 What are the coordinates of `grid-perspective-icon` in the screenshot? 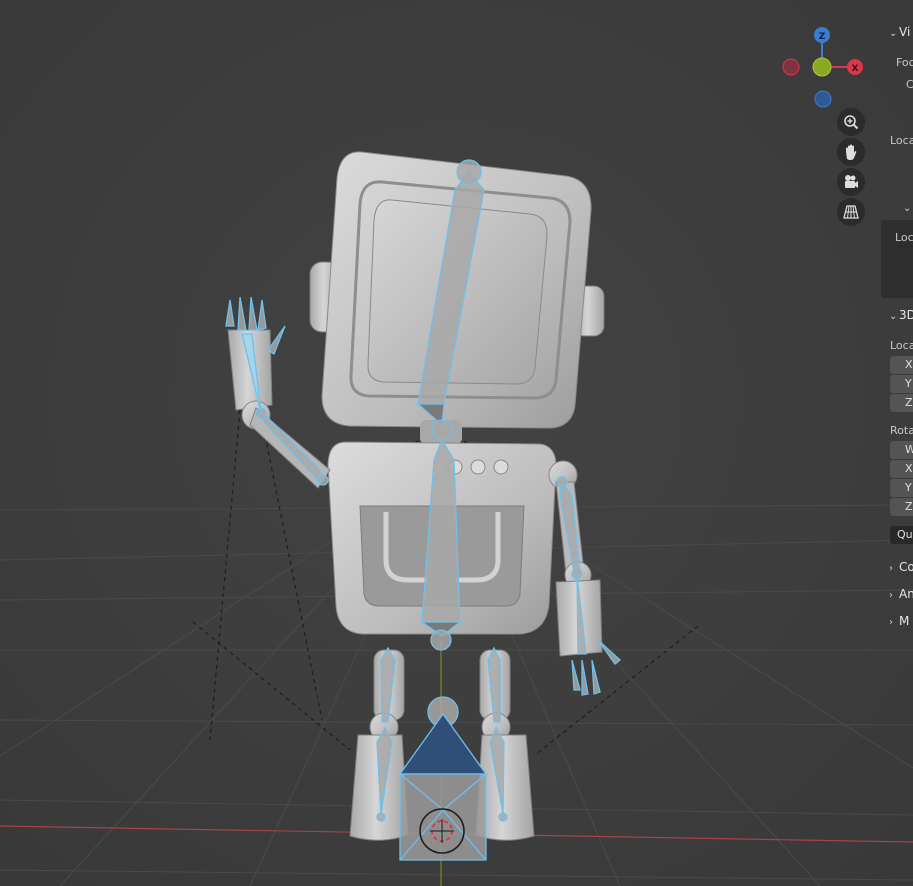 It's located at (851, 212).